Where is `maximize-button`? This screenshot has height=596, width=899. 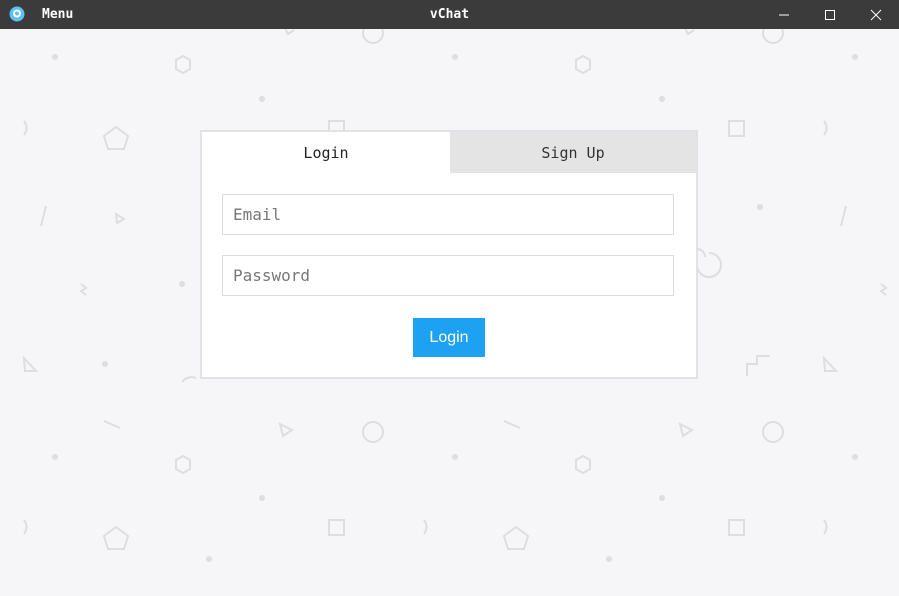 maximize-button is located at coordinates (830, 14).